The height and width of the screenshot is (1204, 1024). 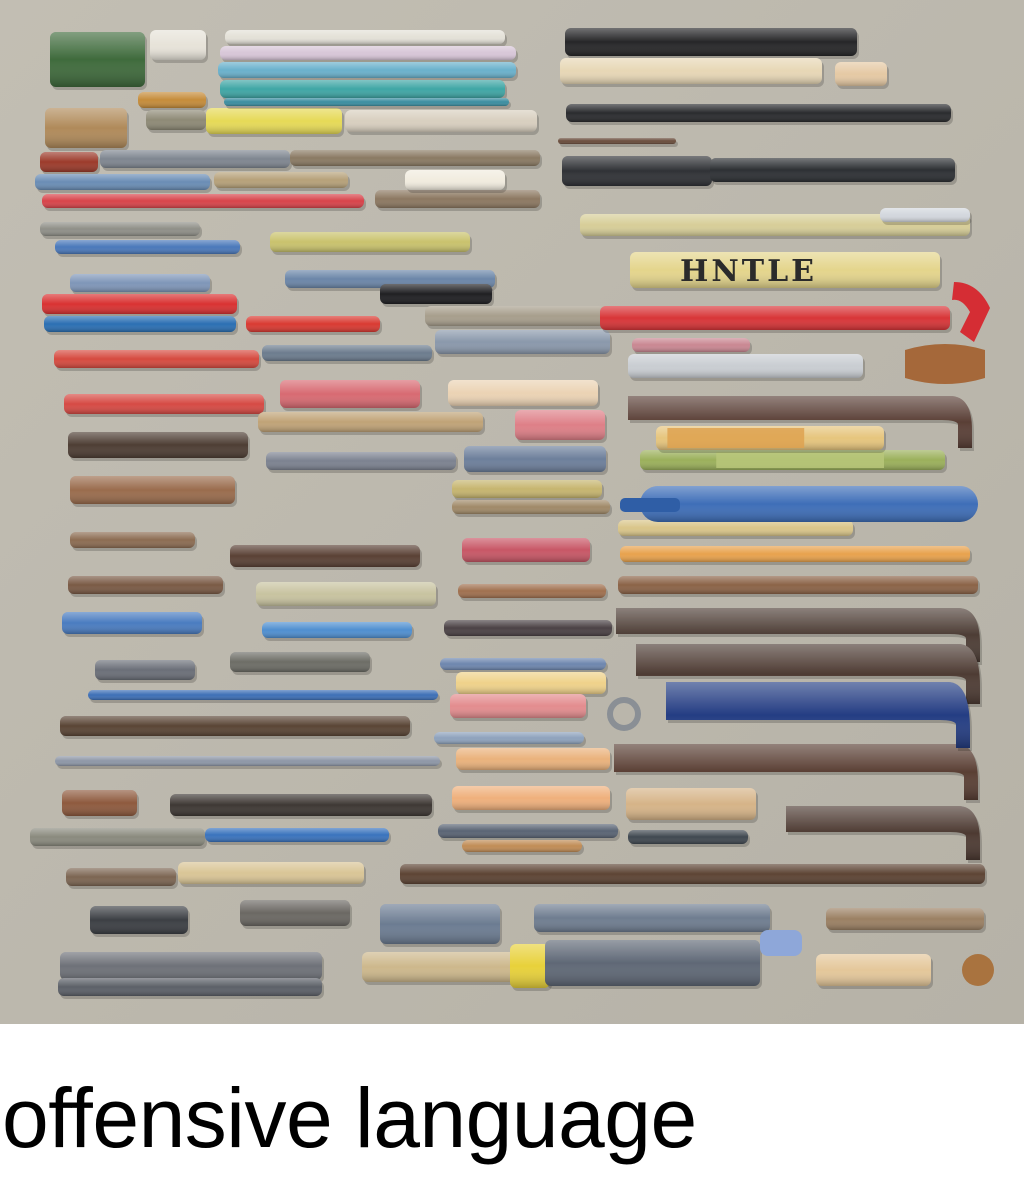 I want to click on pen-dark, so click(x=529, y=629).